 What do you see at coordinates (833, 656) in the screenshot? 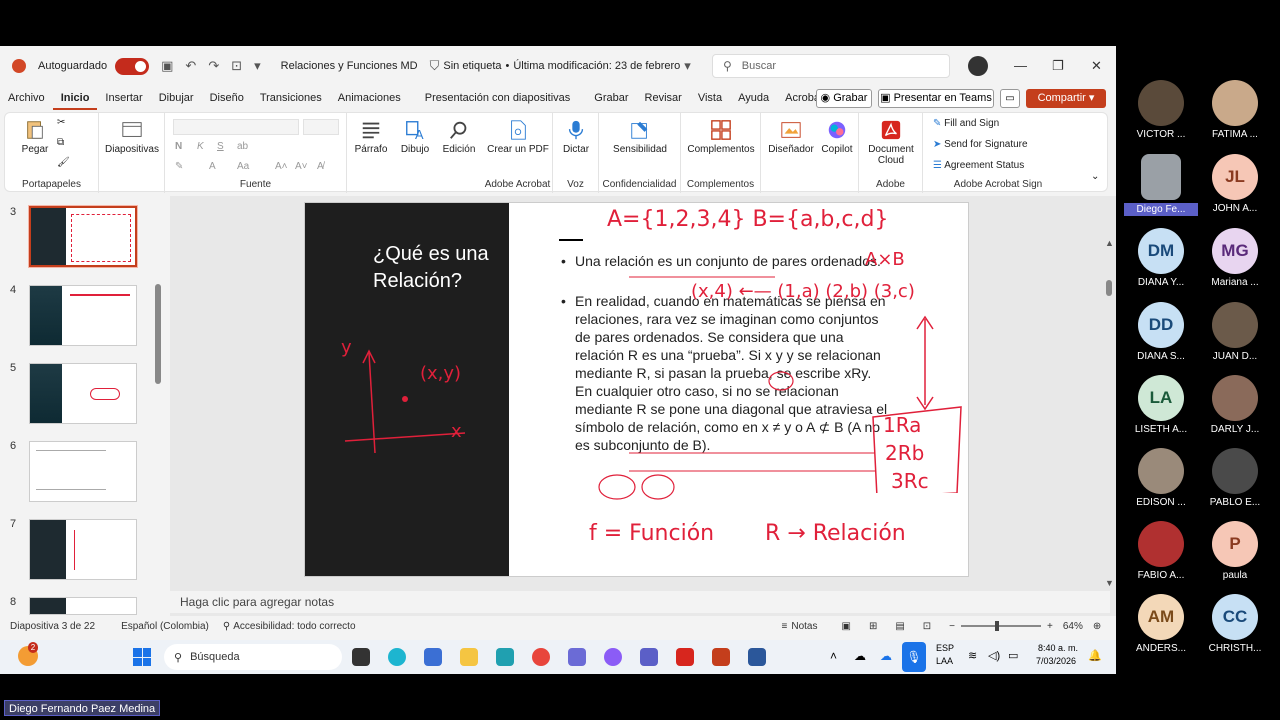
I see `chevron-up-icon: ˄` at bounding box center [833, 656].